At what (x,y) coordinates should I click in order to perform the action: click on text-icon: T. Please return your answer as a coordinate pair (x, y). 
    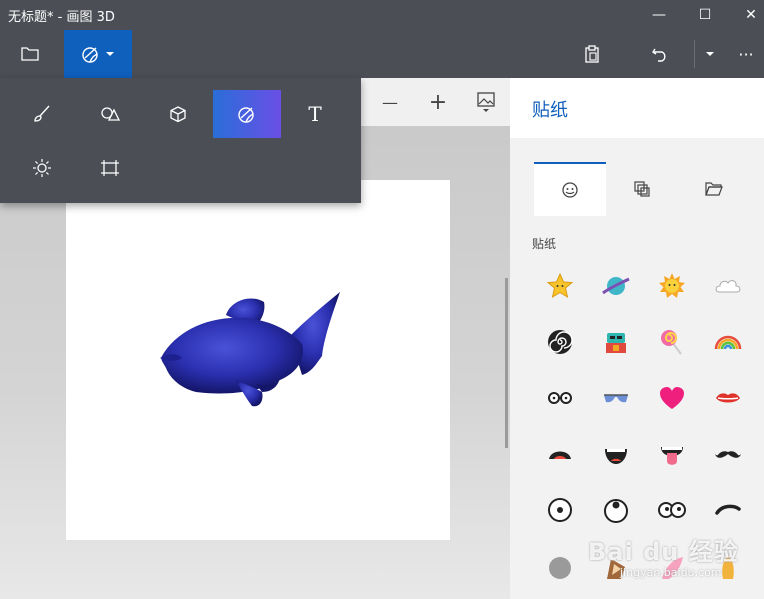
    Looking at the image, I should click on (315, 114).